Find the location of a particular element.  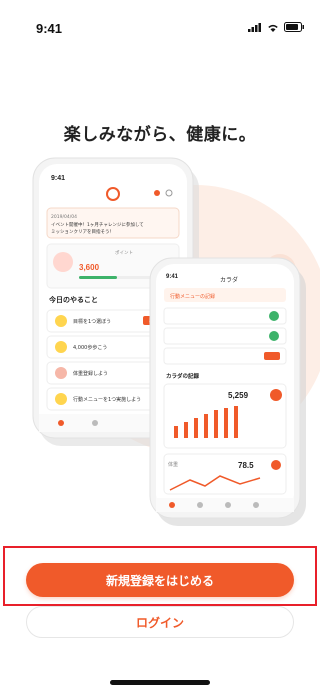

phone1-banner-date: 2019/04/04 is located at coordinates (64, 217).